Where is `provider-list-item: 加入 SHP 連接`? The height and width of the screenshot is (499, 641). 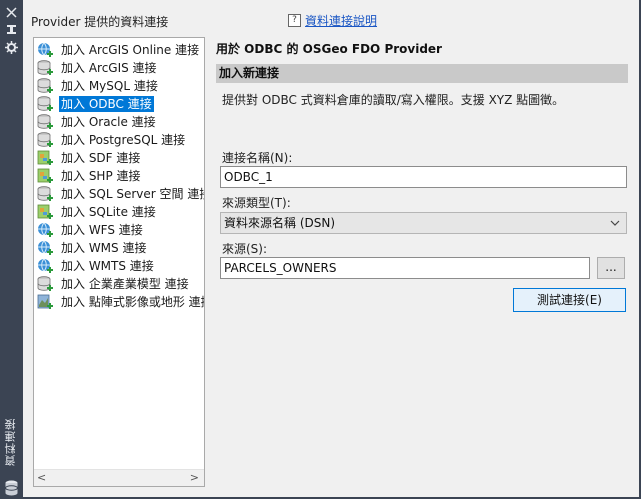 provider-list-item: 加入 SHP 連接 is located at coordinates (90, 175).